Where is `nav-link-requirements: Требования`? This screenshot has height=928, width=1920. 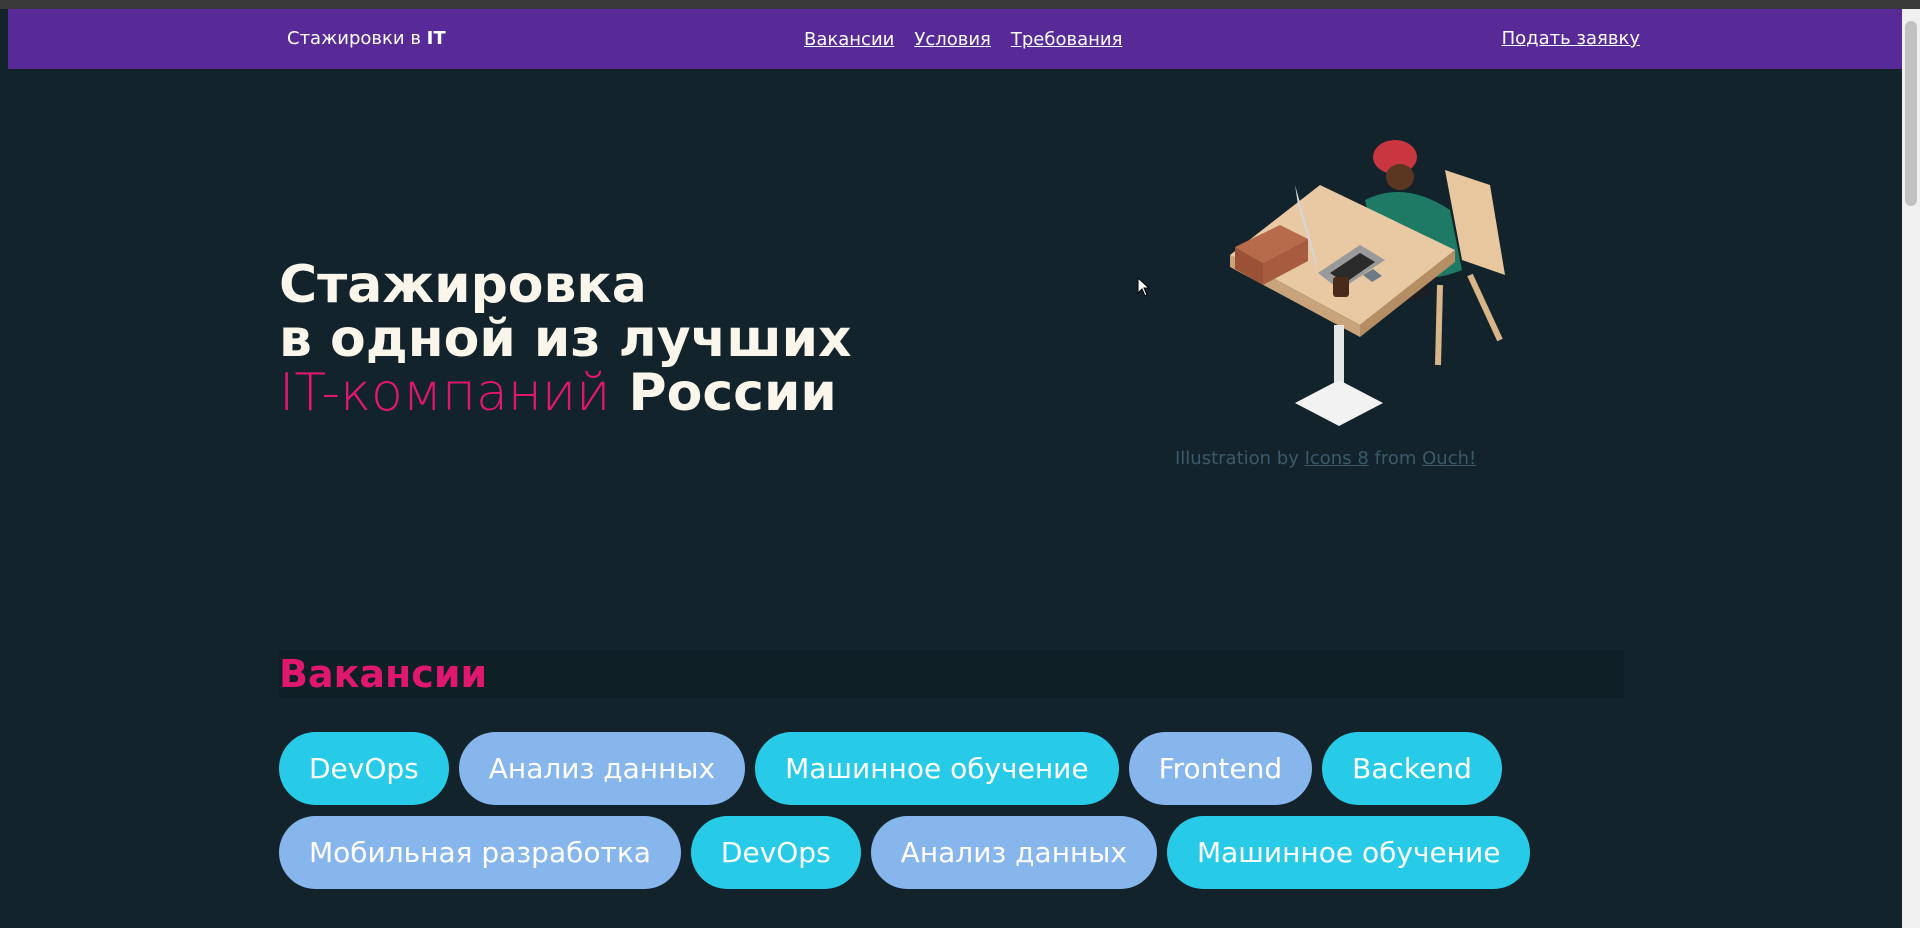 nav-link-requirements: Требования is located at coordinates (1067, 39).